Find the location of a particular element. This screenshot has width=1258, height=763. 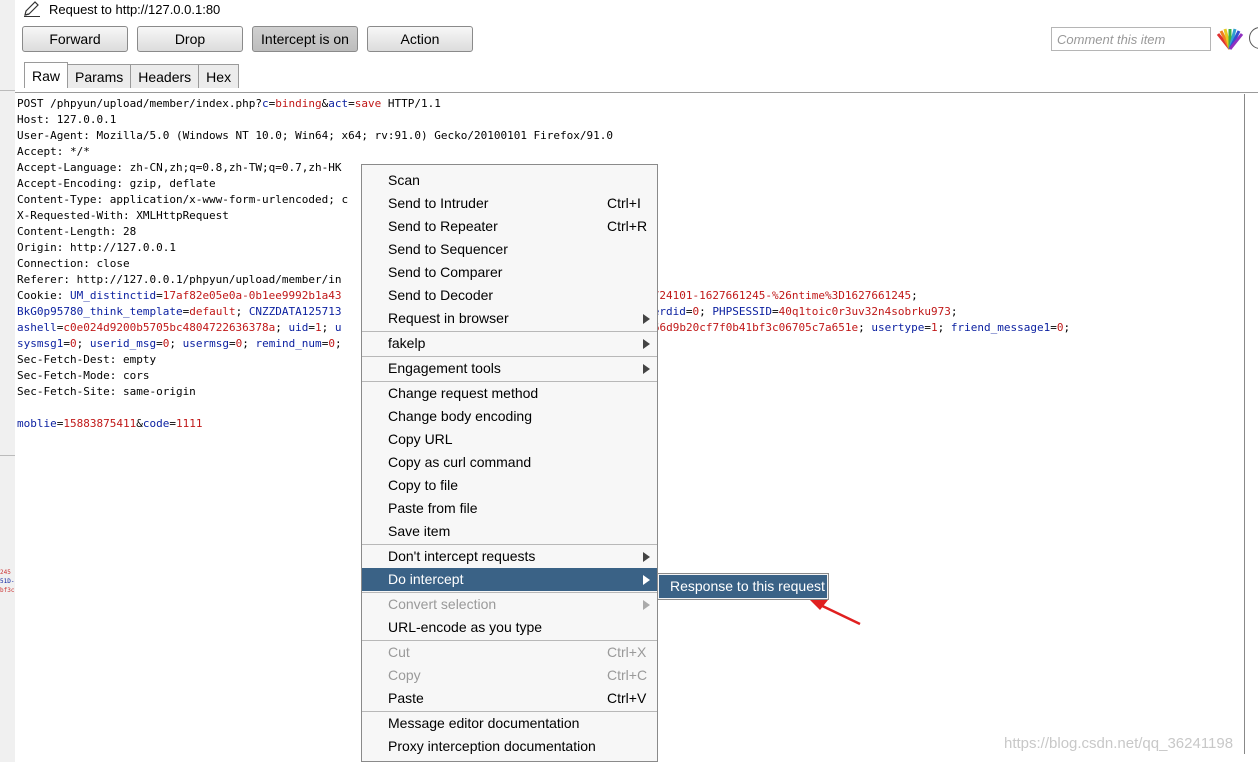

request-token: 17af82e05e0a-0b1ee9992b1a43 is located at coordinates (252, 295).